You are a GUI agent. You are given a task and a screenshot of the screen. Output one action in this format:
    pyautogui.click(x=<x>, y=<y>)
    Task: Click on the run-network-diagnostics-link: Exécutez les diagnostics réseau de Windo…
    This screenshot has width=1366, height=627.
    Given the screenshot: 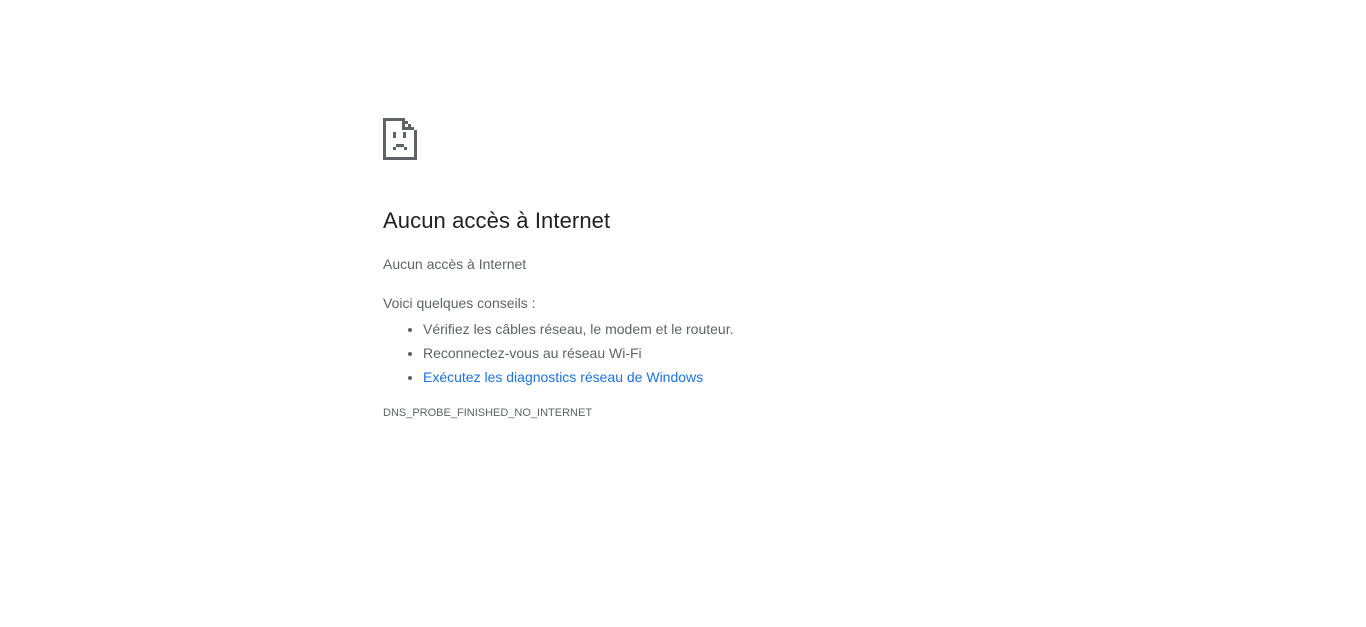 What is the action you would take?
    pyautogui.click(x=563, y=377)
    